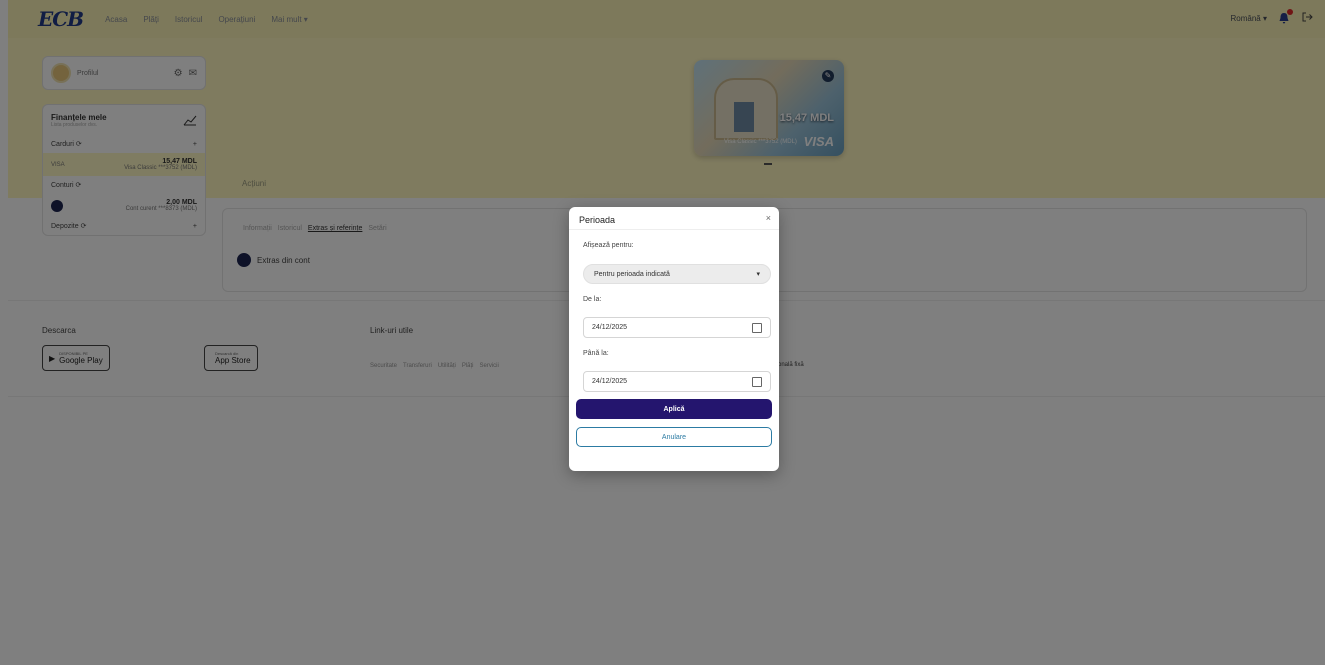  What do you see at coordinates (677, 327) in the screenshot?
I see `from-date-field: 24/12/2025` at bounding box center [677, 327].